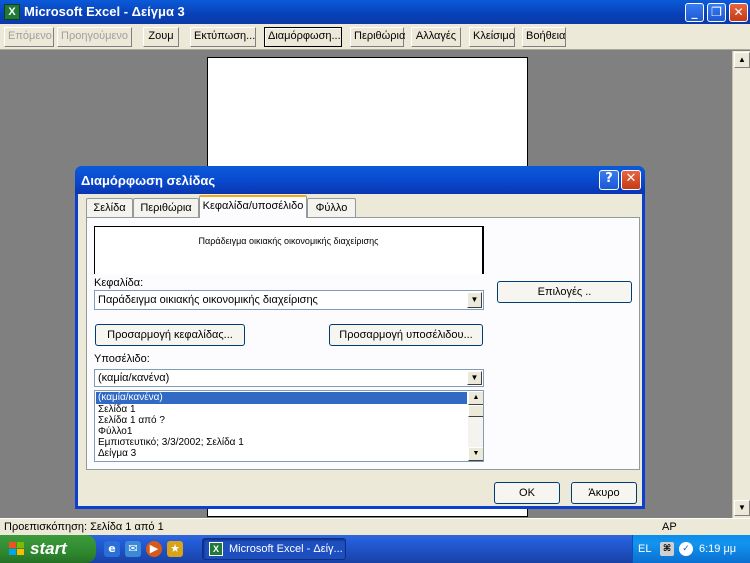 This screenshot has width=750, height=563. What do you see at coordinates (475, 426) in the screenshot?
I see `list-scrollbar: ▲ ▼` at bounding box center [475, 426].